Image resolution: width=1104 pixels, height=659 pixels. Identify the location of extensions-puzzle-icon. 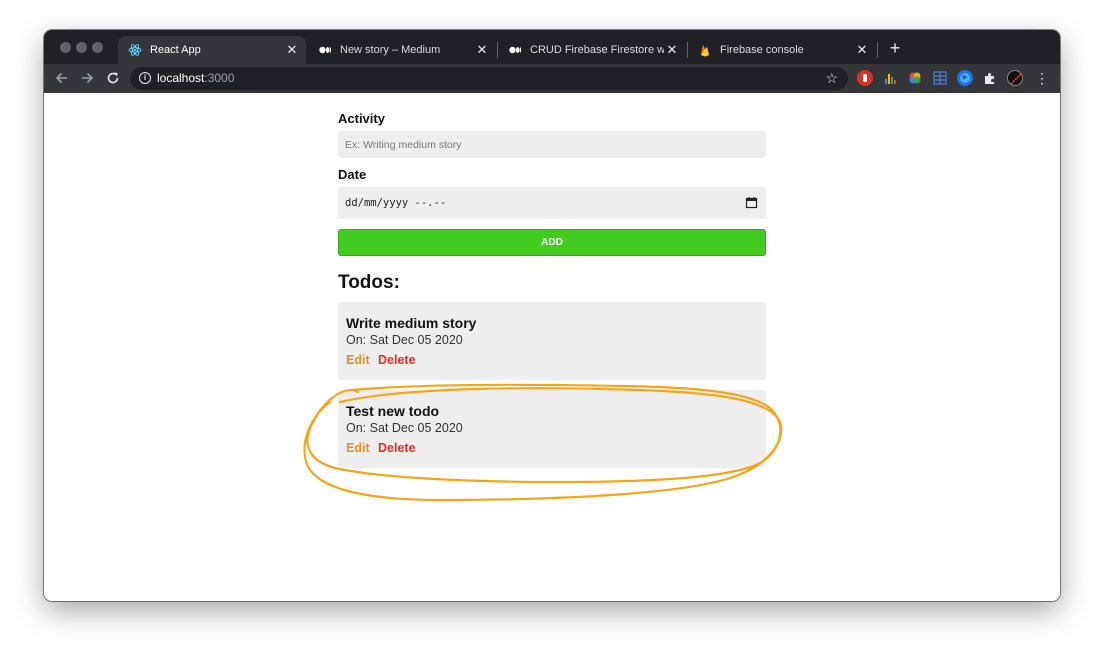
(990, 78).